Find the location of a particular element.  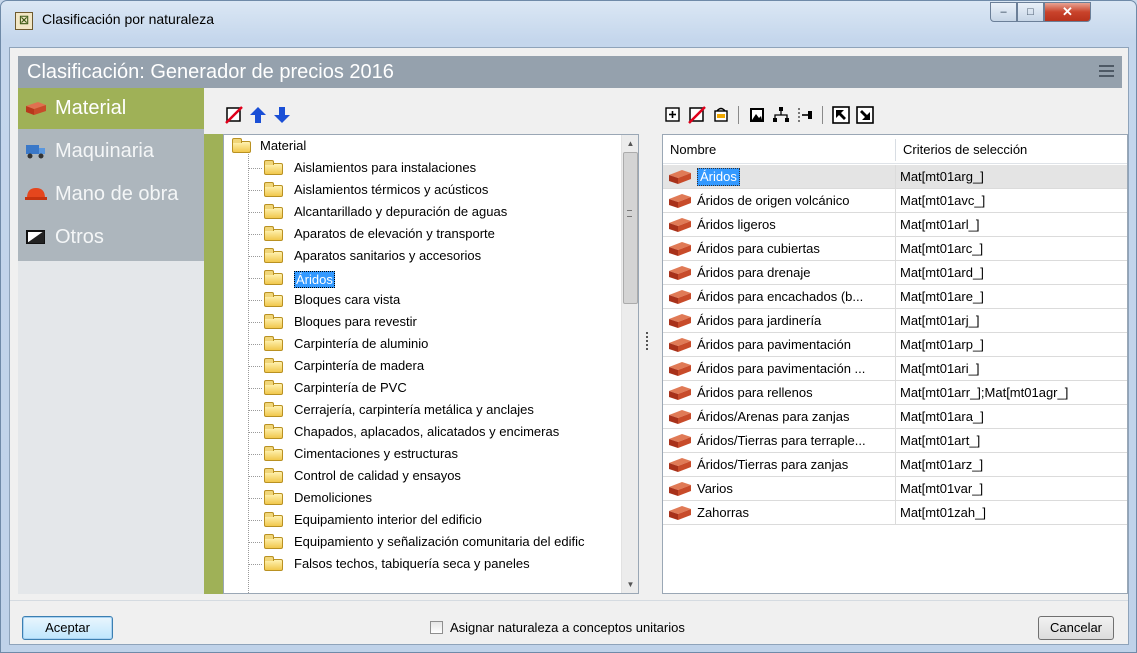

tree-scrollbar: ▲ ▼ is located at coordinates (629, 364).